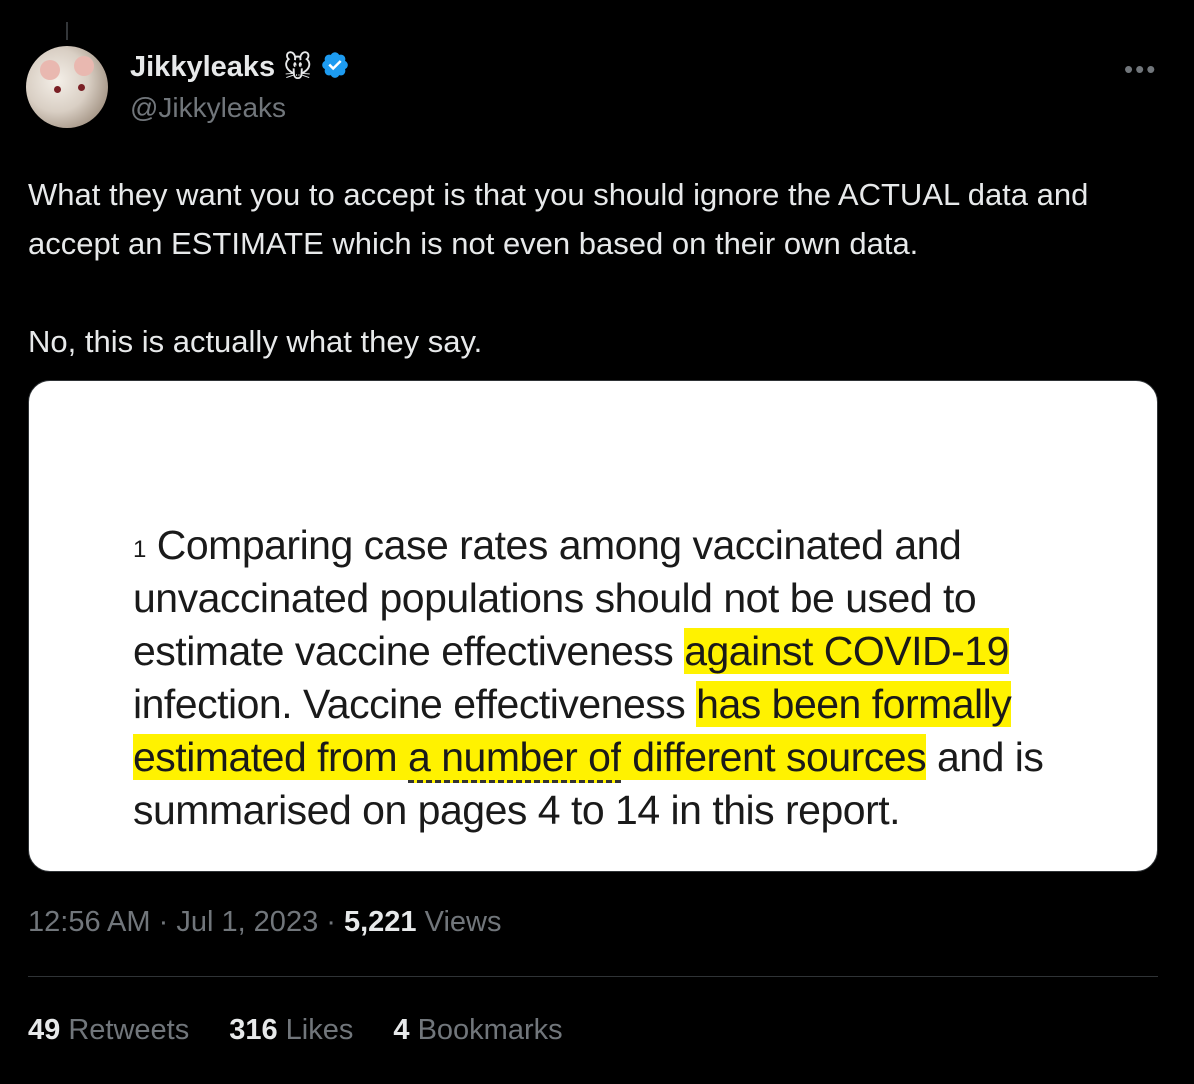  I want to click on divider, so click(593, 976).